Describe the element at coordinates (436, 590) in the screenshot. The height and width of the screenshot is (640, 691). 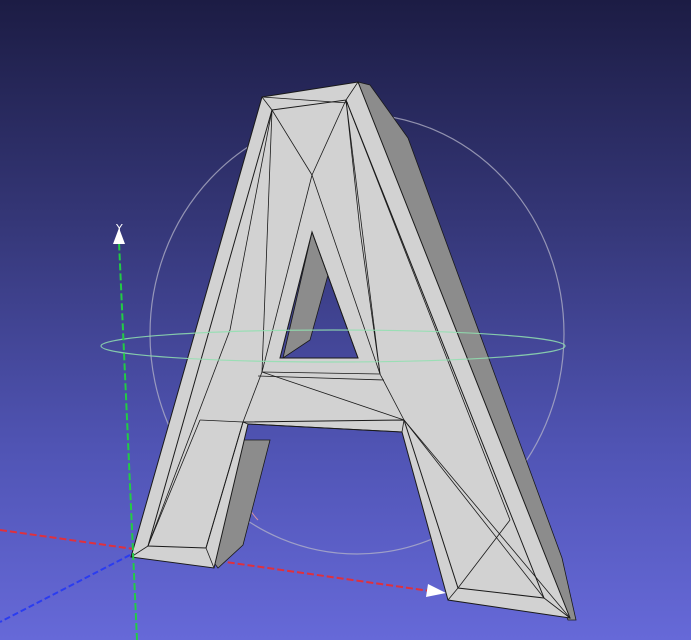
I see `x-axis-arrow` at that location.